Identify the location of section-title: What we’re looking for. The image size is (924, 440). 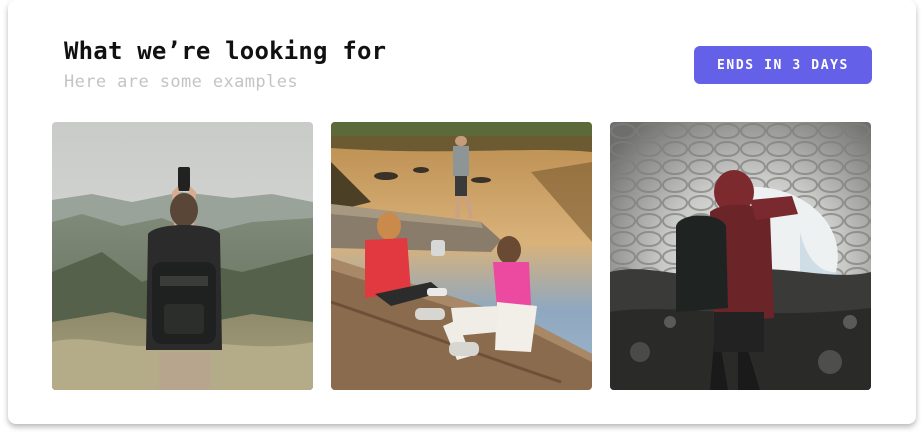
(225, 51).